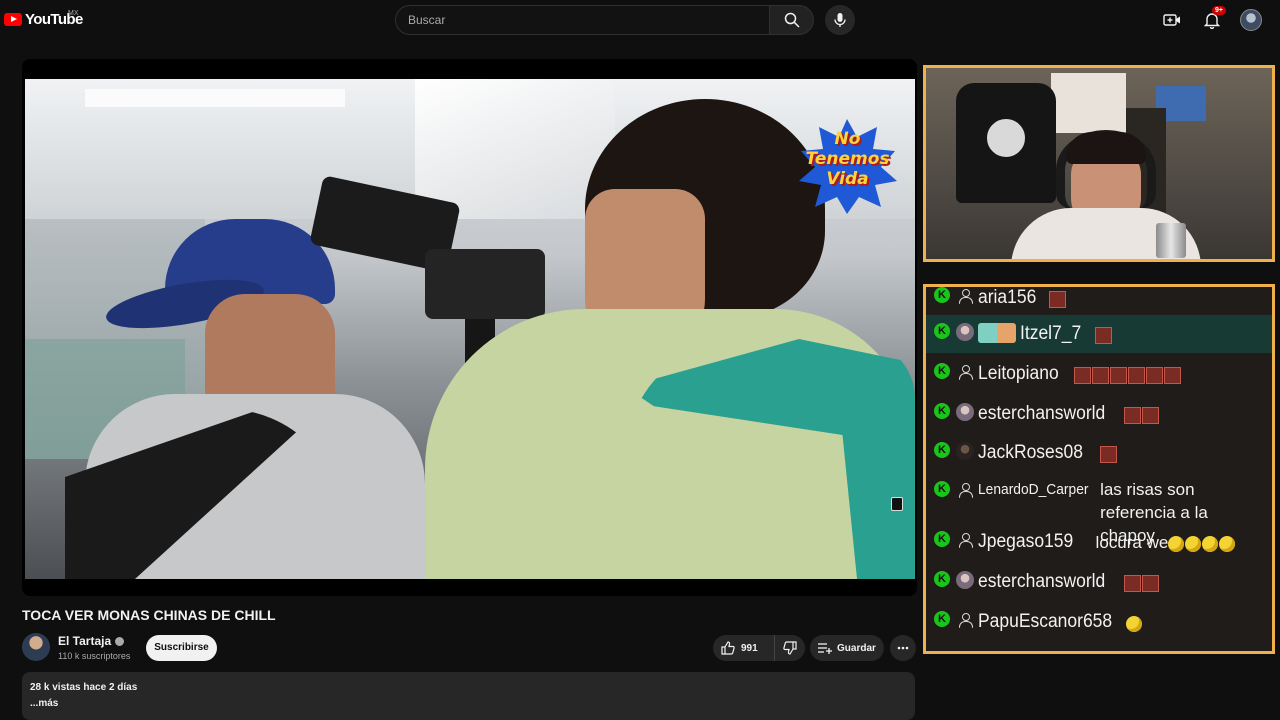  I want to click on like-button: 991, so click(744, 648).